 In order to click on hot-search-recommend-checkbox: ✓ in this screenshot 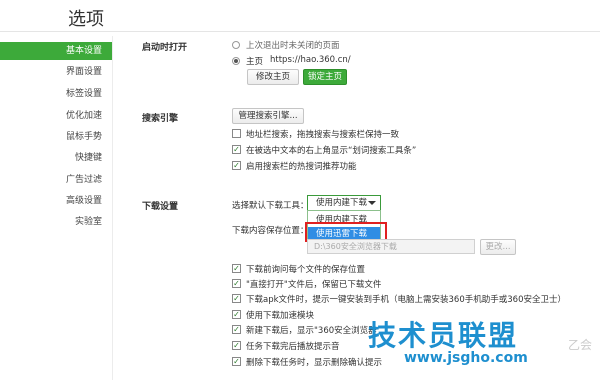, I will do `click(236, 165)`.